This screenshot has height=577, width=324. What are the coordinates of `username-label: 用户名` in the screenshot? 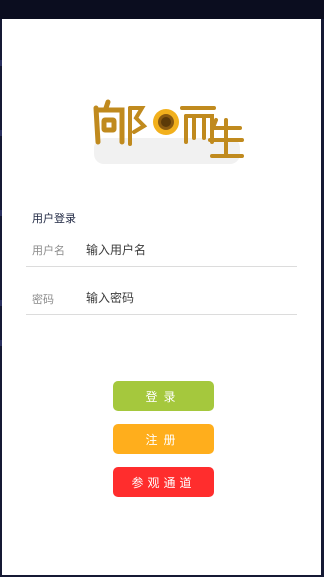 It's located at (48, 250).